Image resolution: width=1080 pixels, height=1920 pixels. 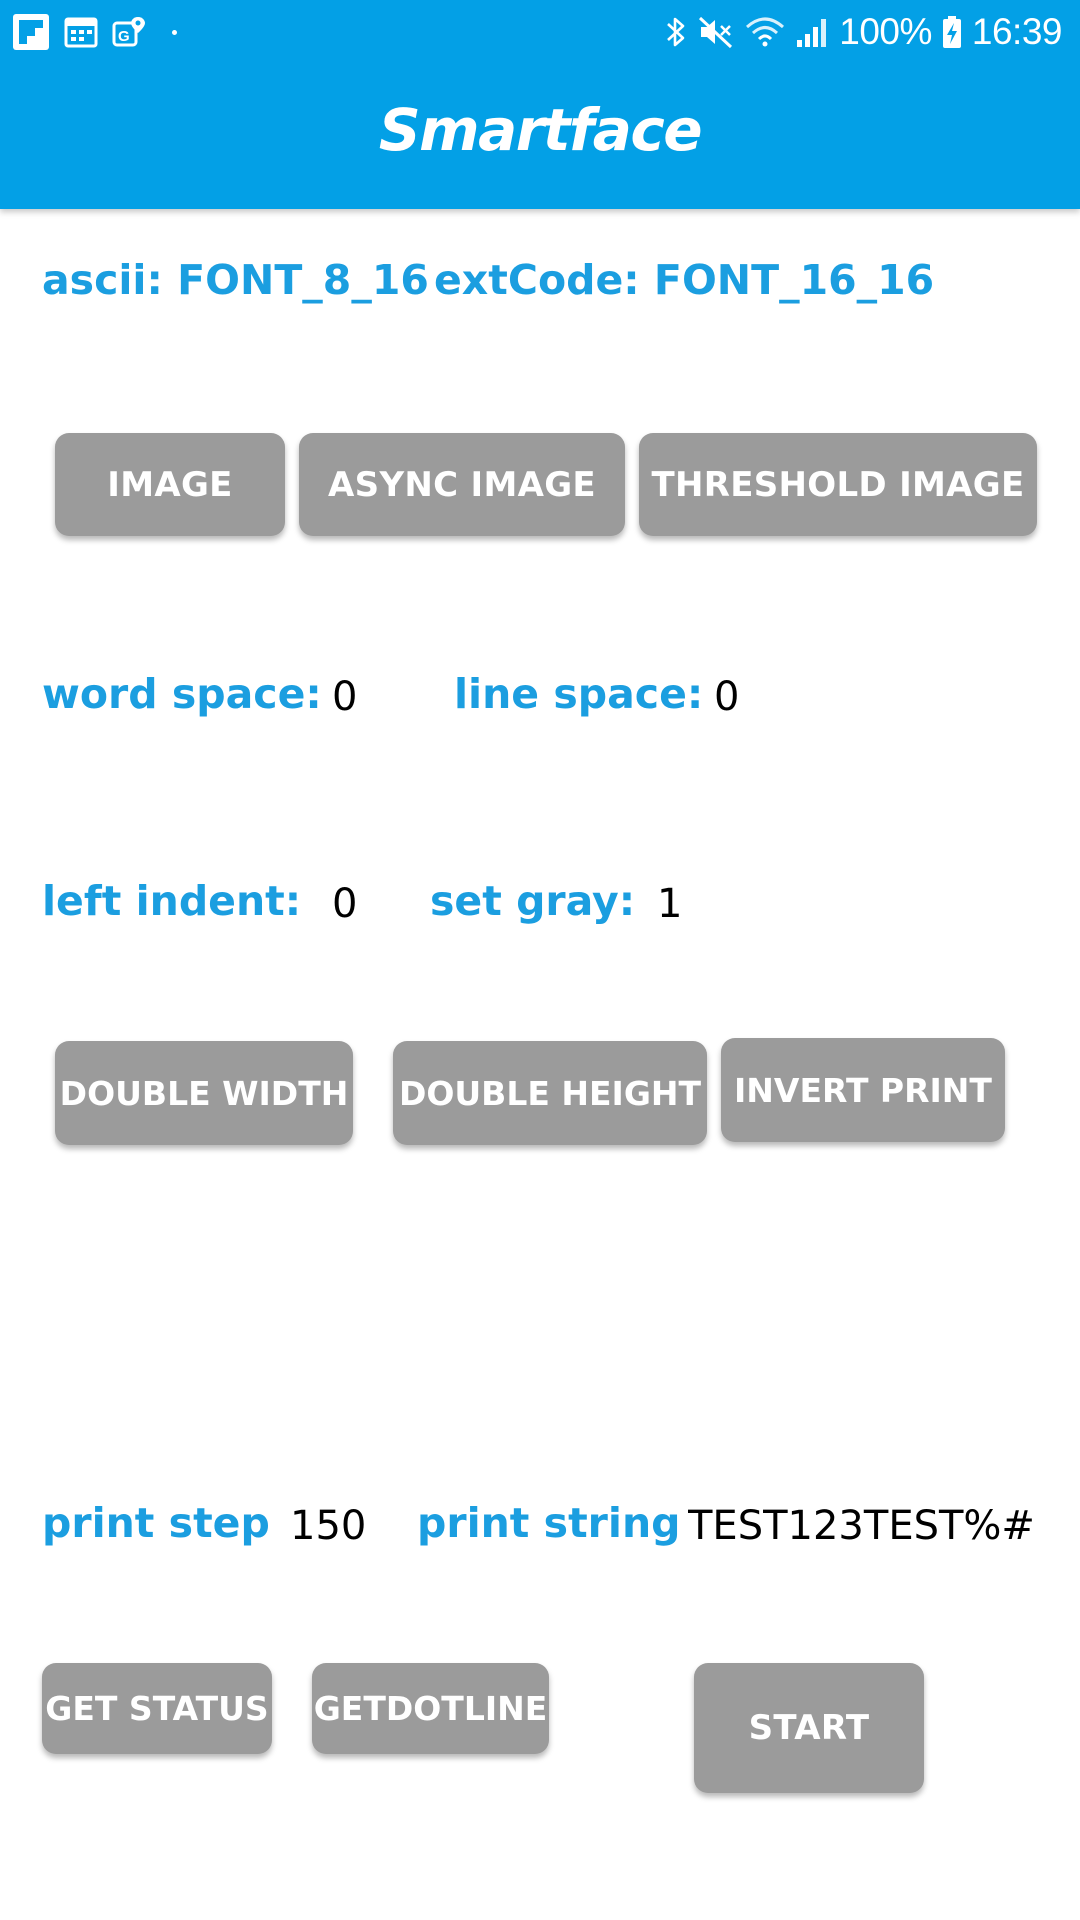 I want to click on ascii-font-label: ascii: FONT_8_16, so click(x=235, y=280).